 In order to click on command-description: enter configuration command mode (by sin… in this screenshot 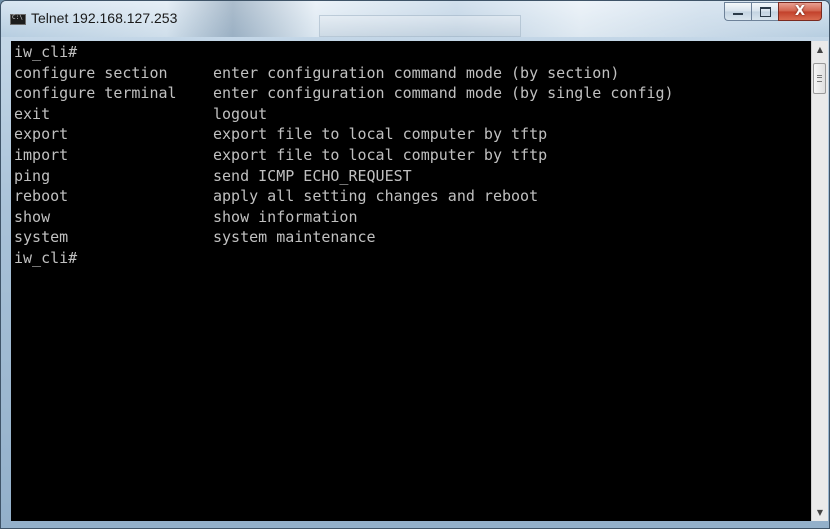, I will do `click(443, 93)`.